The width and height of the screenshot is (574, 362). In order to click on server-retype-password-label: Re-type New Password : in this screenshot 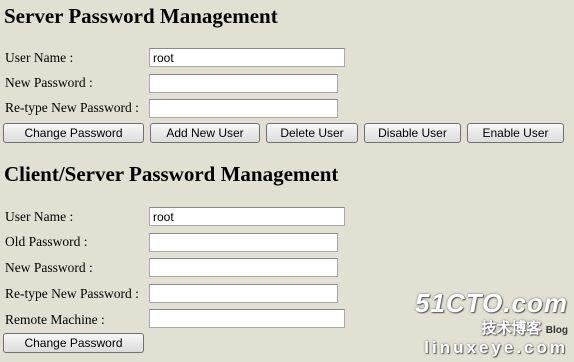, I will do `click(72, 107)`.